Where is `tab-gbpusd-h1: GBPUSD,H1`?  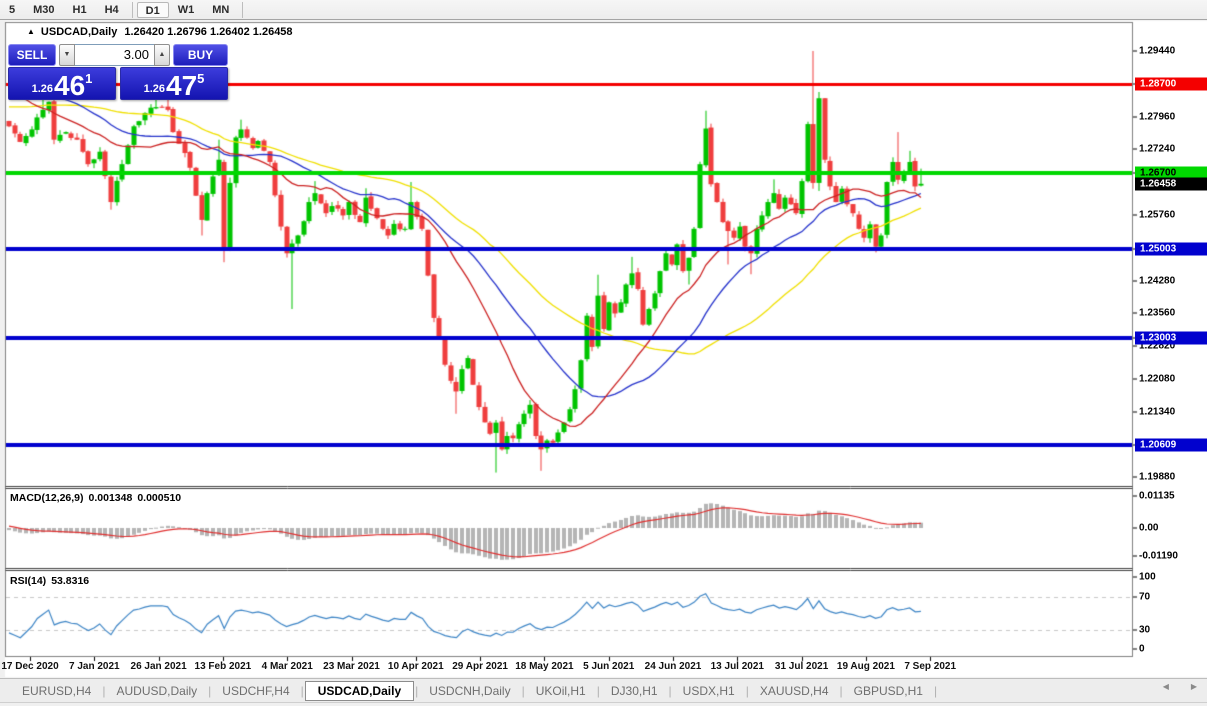
tab-gbpusd-h1: GBPUSD,H1 is located at coordinates (888, 691).